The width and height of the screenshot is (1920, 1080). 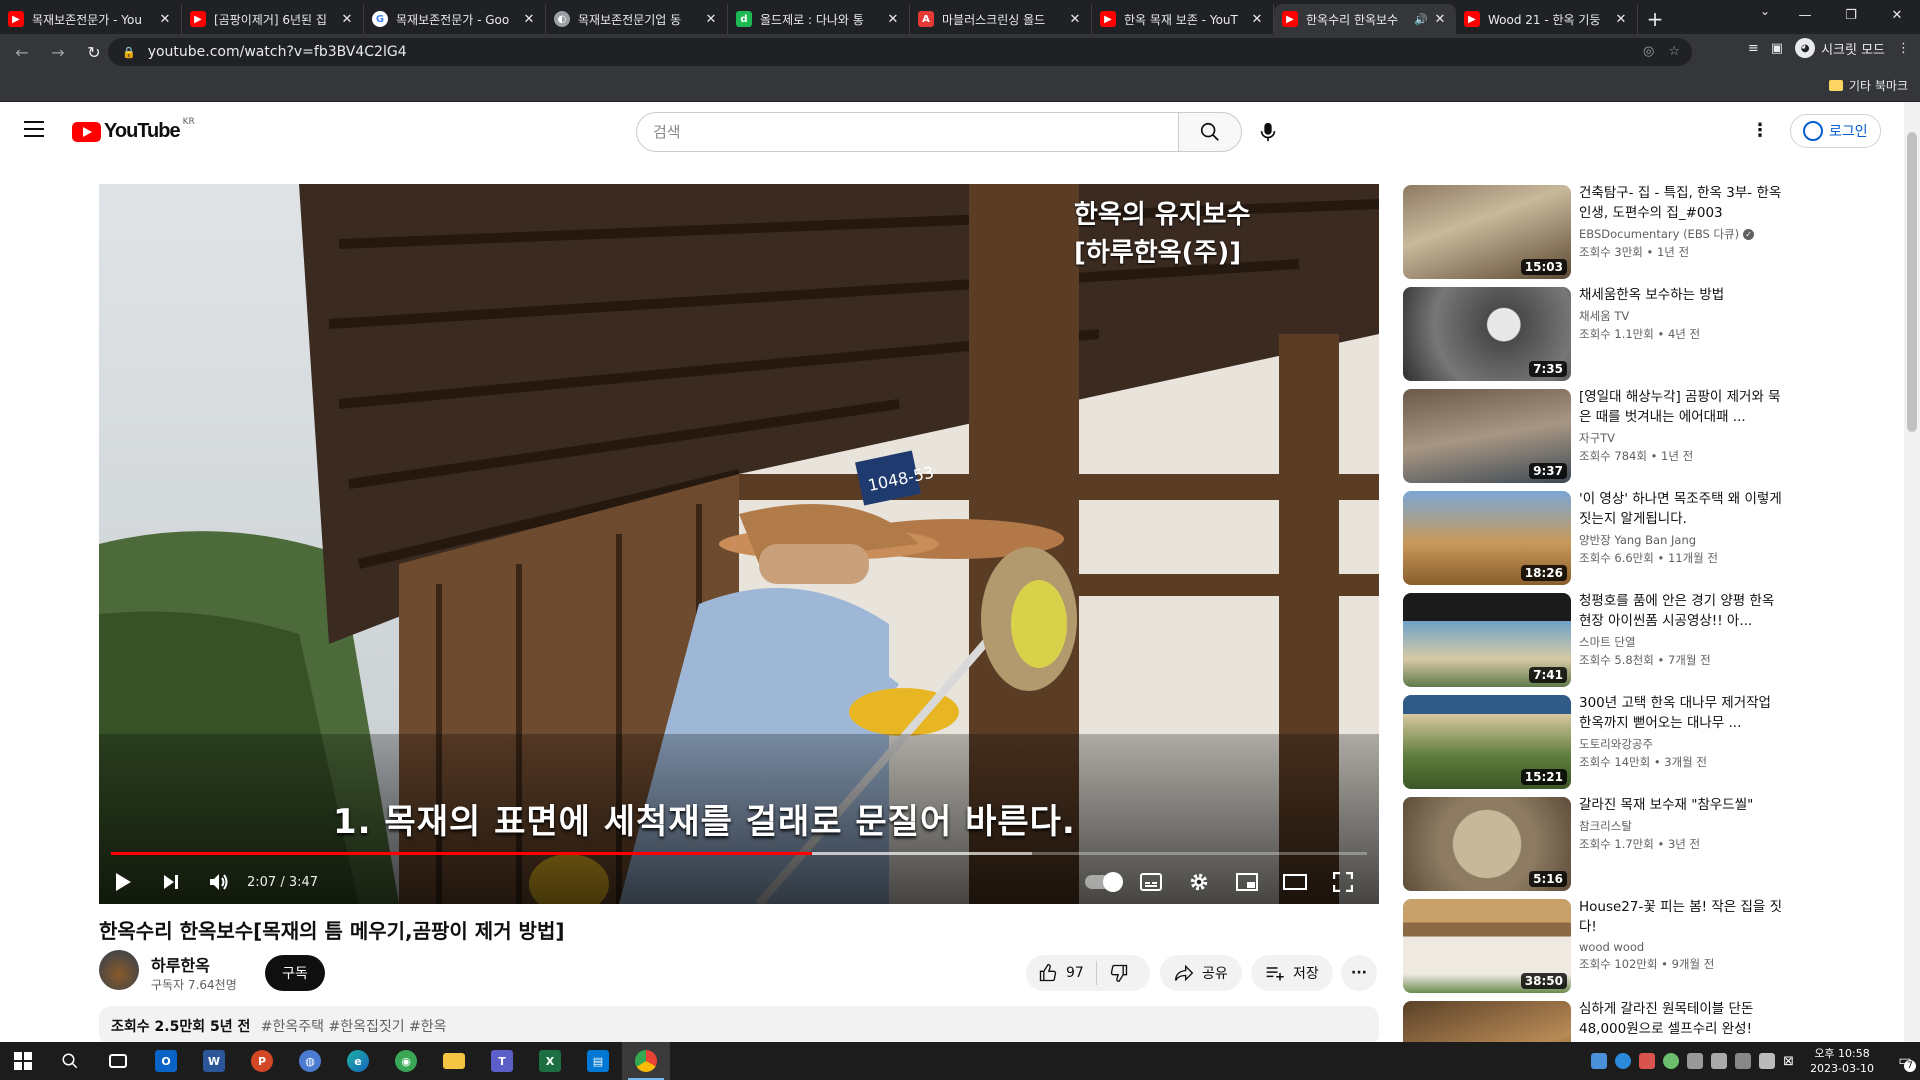 What do you see at coordinates (180, 964) in the screenshot?
I see `channel-name: 하루한옥` at bounding box center [180, 964].